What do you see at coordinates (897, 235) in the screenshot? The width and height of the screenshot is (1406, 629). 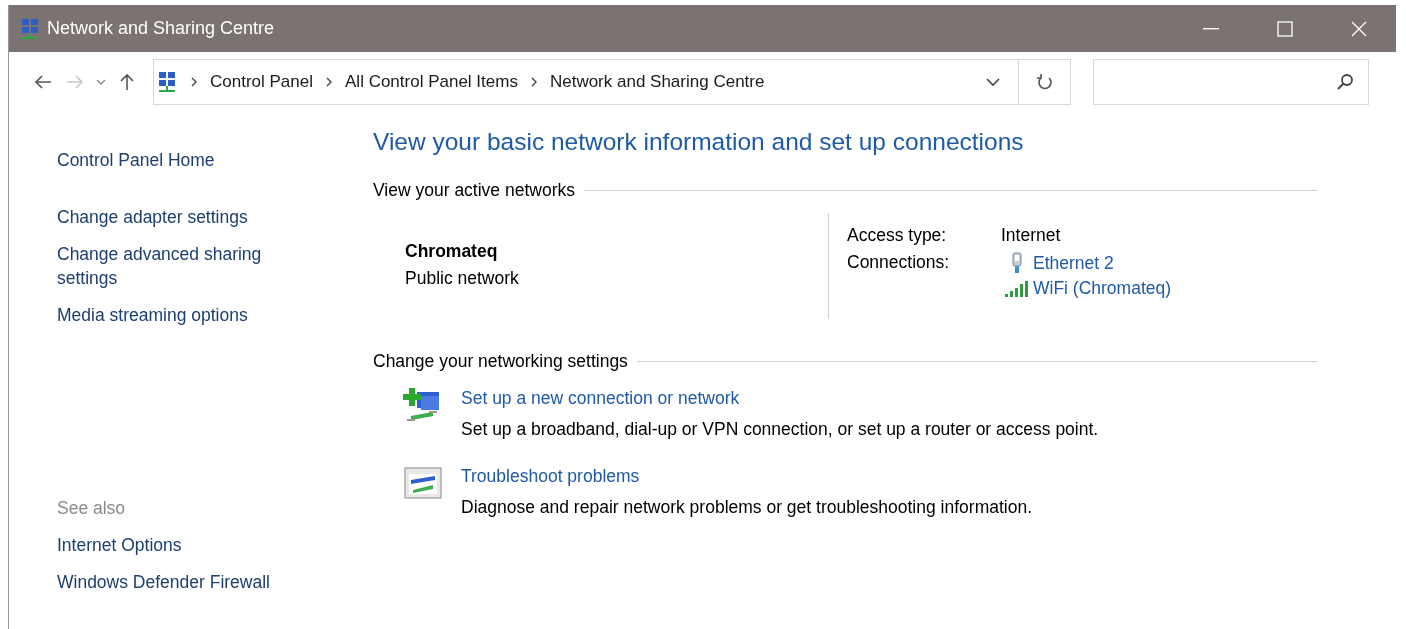 I see `access-type-label: Access type:` at bounding box center [897, 235].